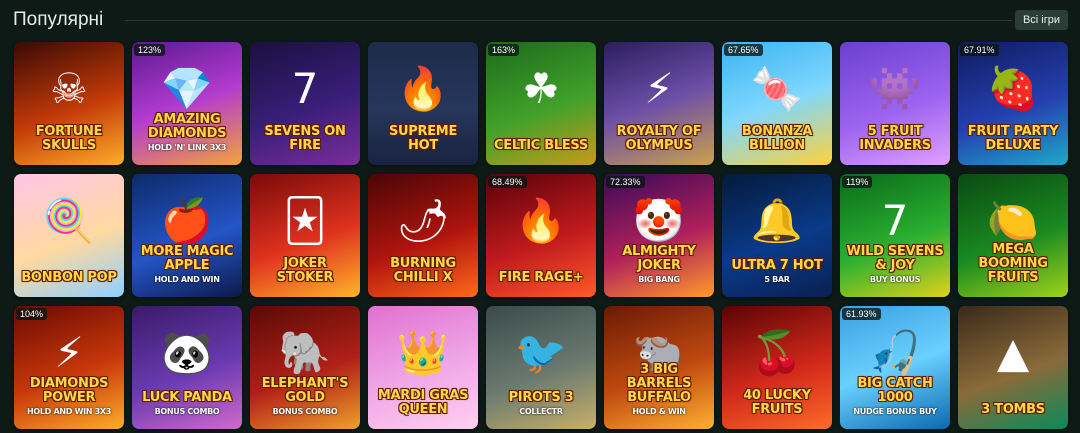 This screenshot has width=1080, height=433. I want to click on game-title: Fortune Skulls, so click(69, 139).